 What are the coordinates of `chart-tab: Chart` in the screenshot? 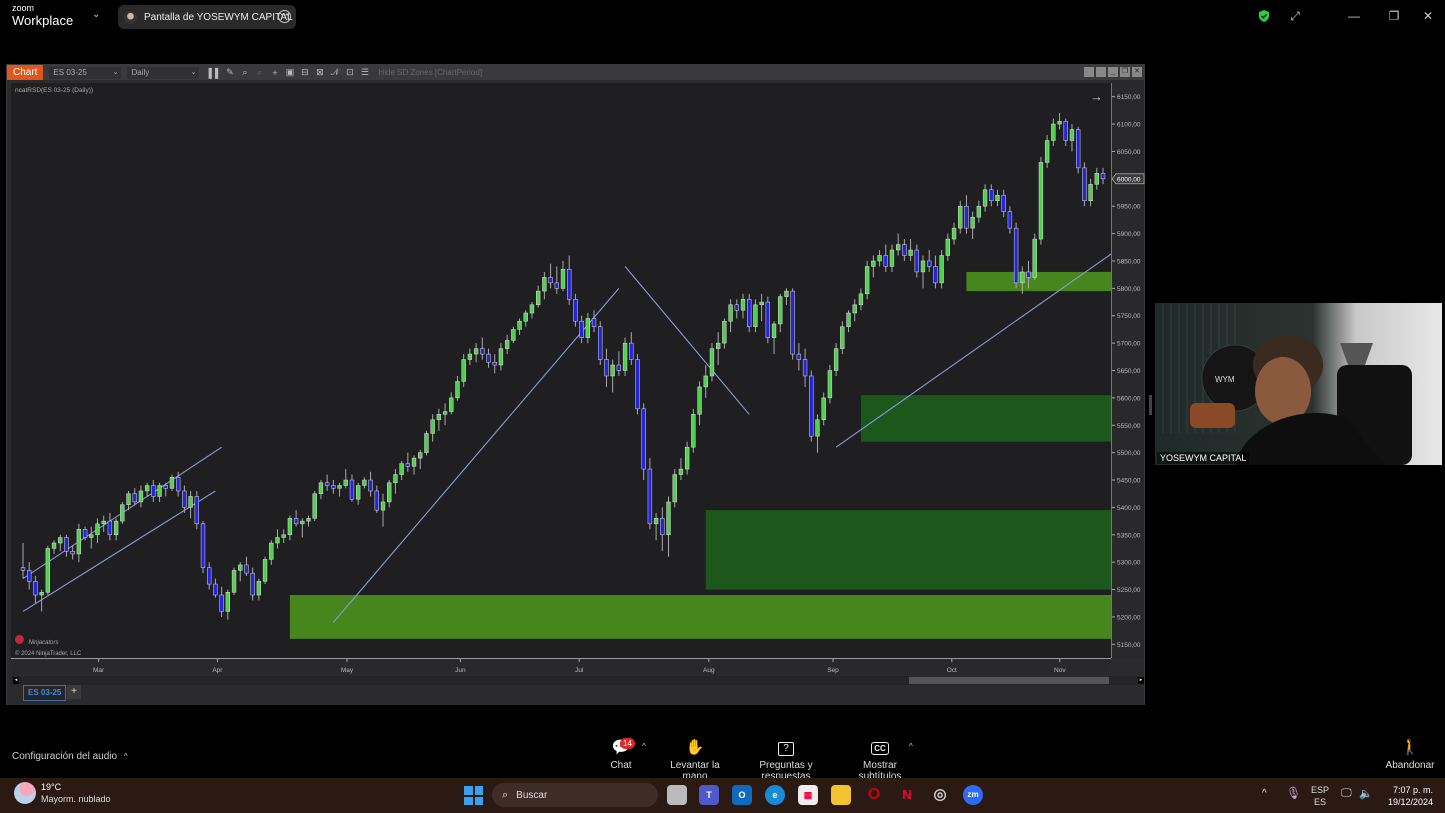 It's located at (25, 72).